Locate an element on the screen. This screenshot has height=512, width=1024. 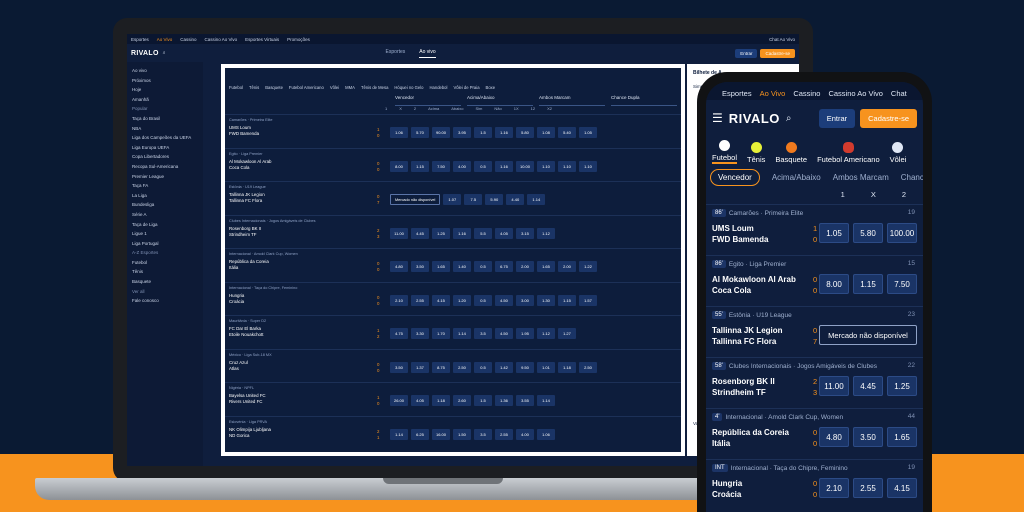
tab-chance-dupla: Chance D is located at coordinates (912, 177).